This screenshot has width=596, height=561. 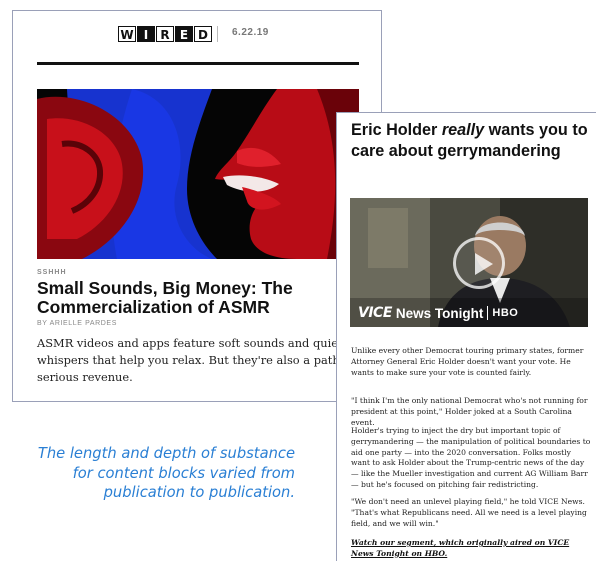 I want to click on wired-header: W I R E D 6.22.19, so click(x=197, y=36).